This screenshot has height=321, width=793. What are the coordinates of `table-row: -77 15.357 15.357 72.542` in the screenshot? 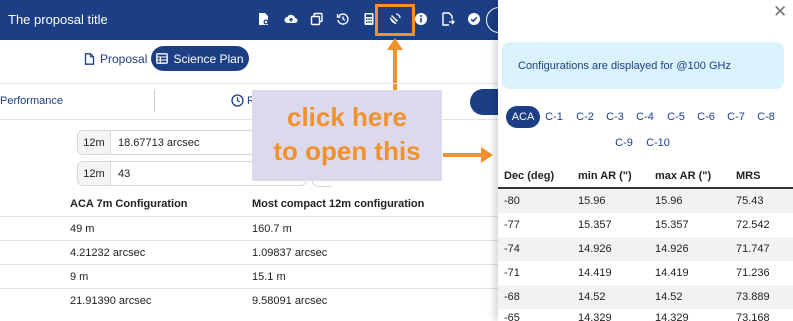 It's located at (645, 225).